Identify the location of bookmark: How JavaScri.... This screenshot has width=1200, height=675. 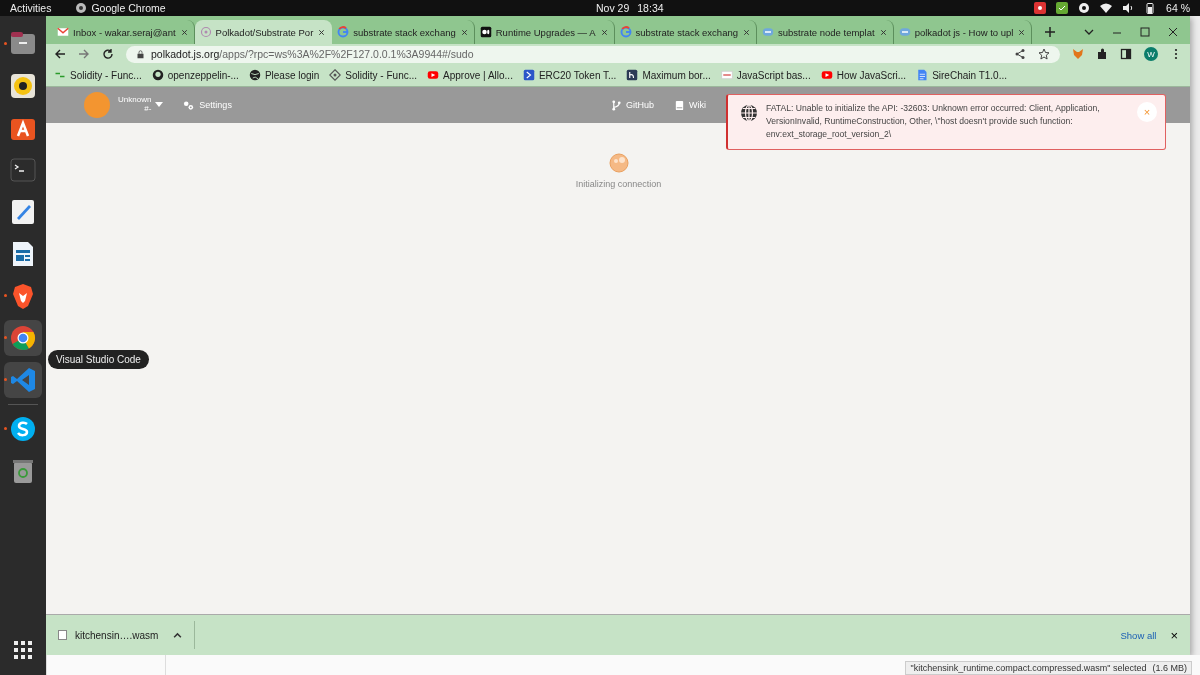
(863, 75).